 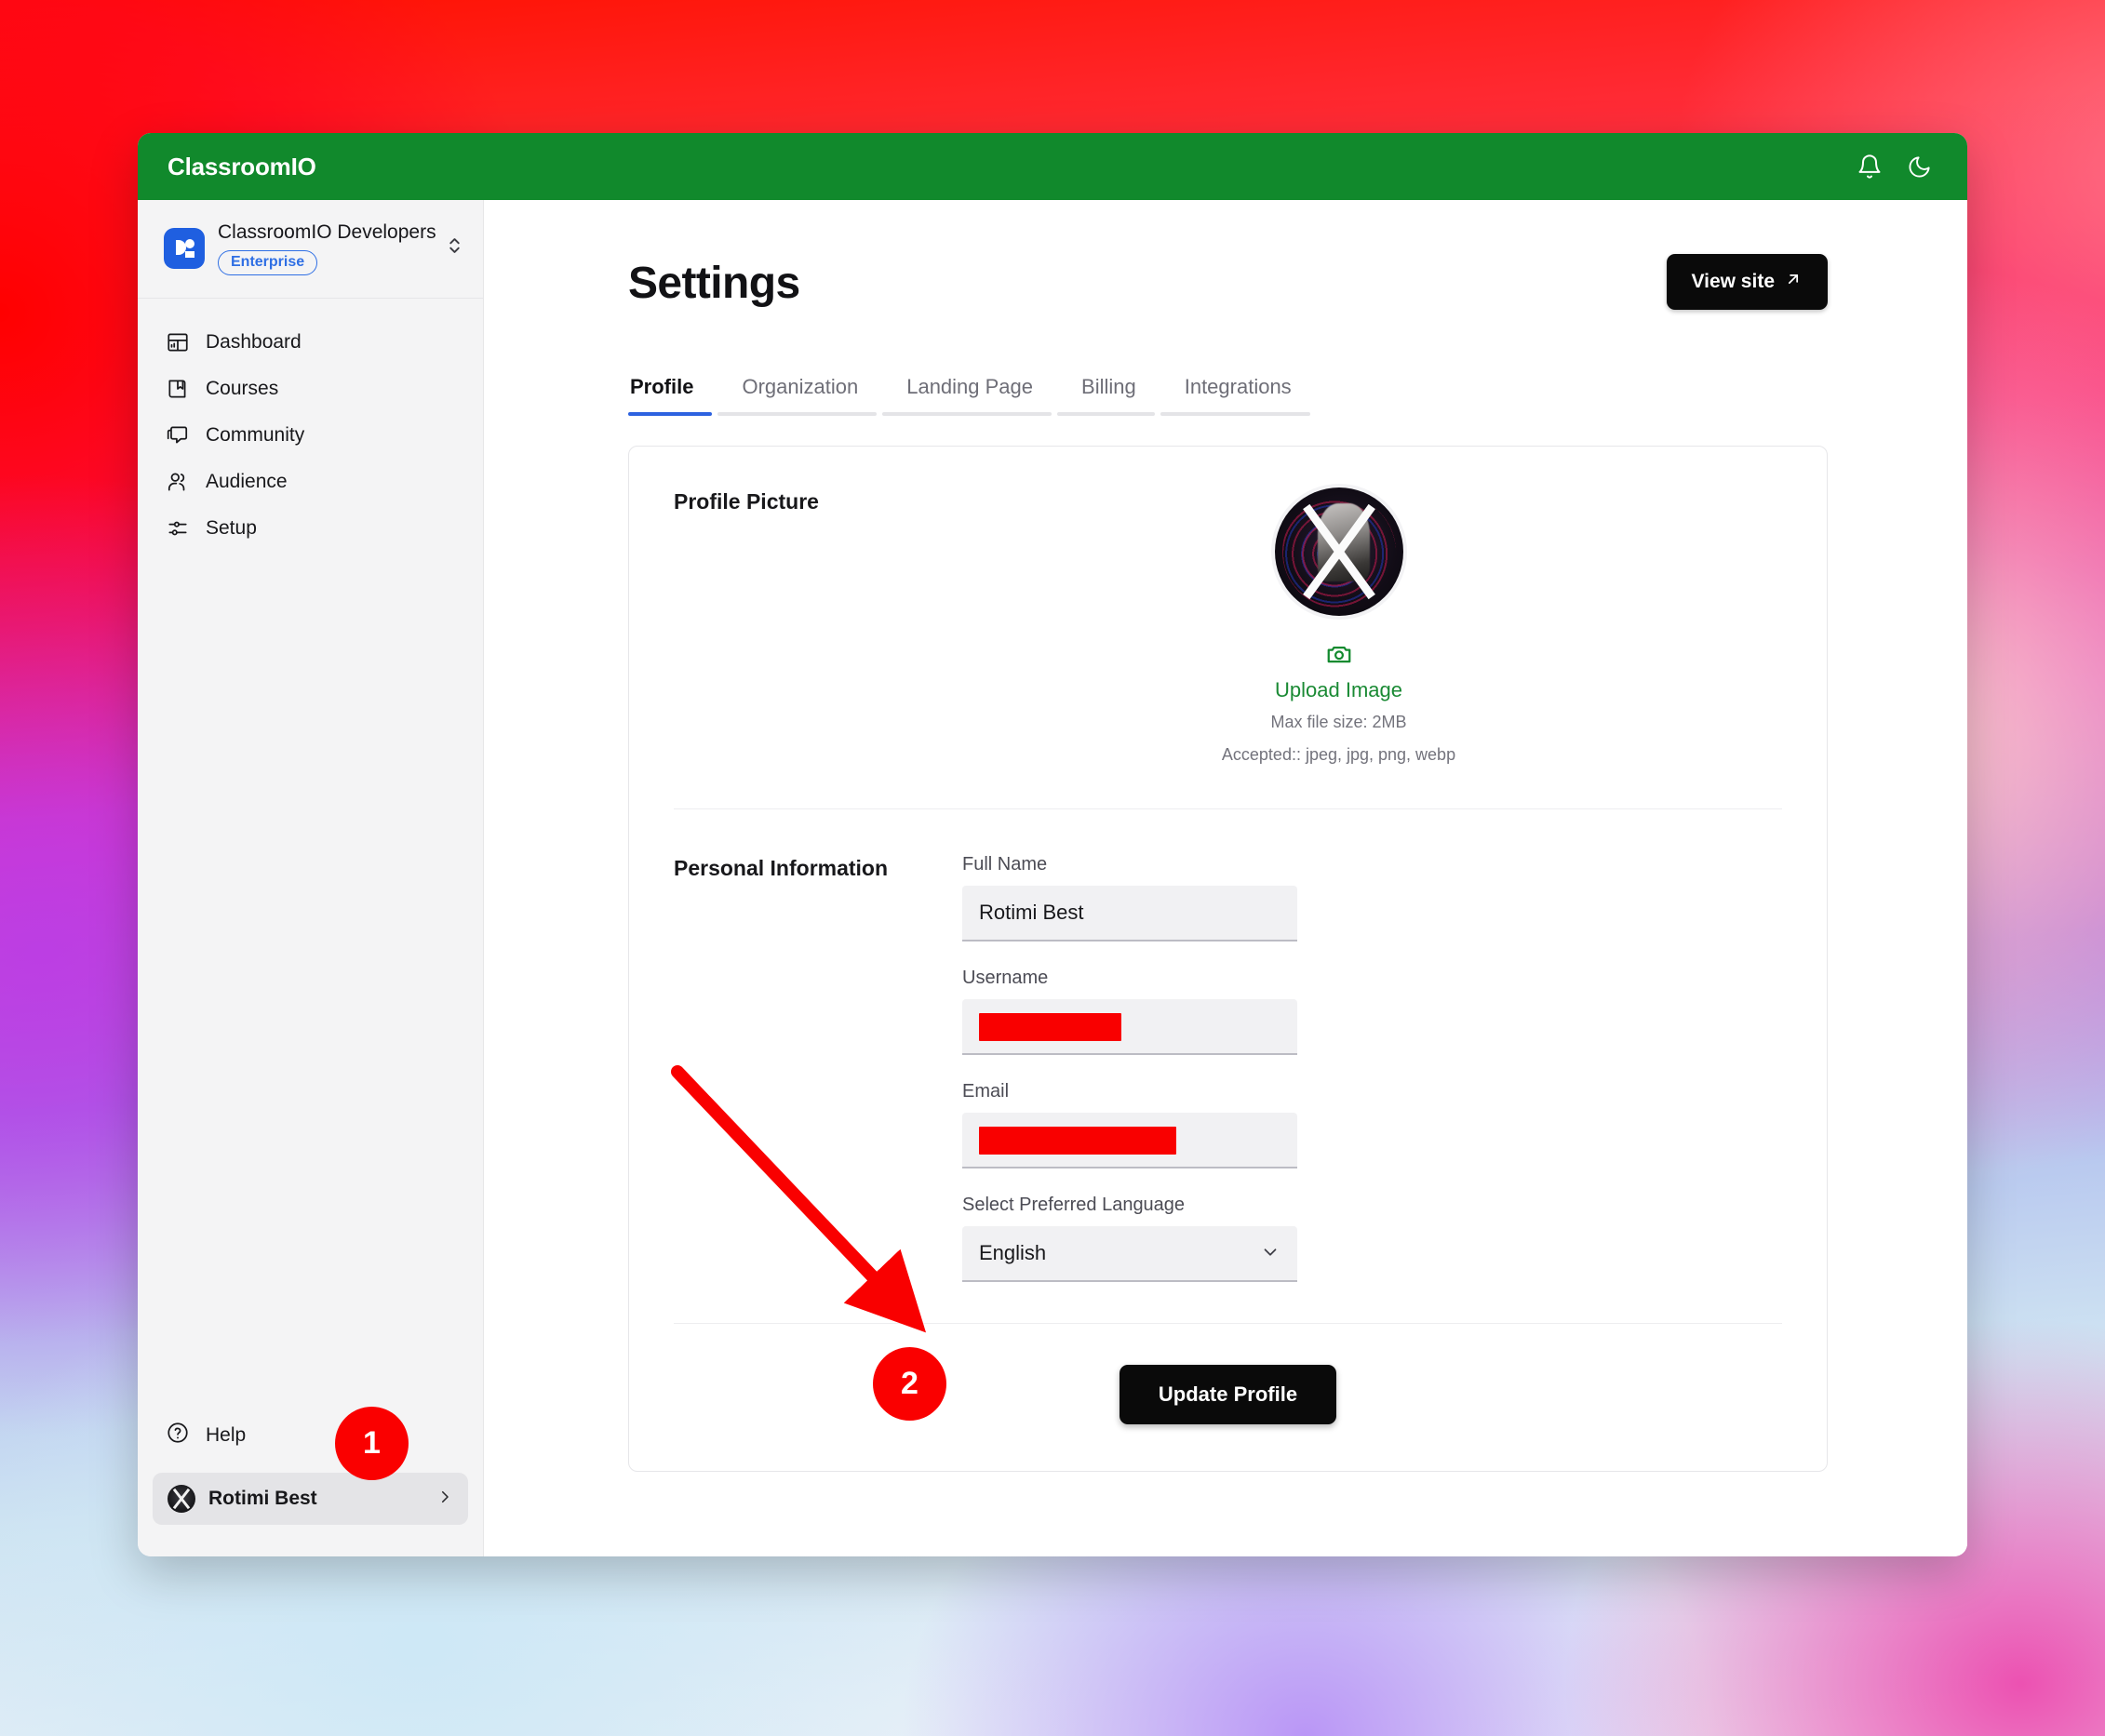 I want to click on tab-billing: Billing, so click(x=1108, y=396).